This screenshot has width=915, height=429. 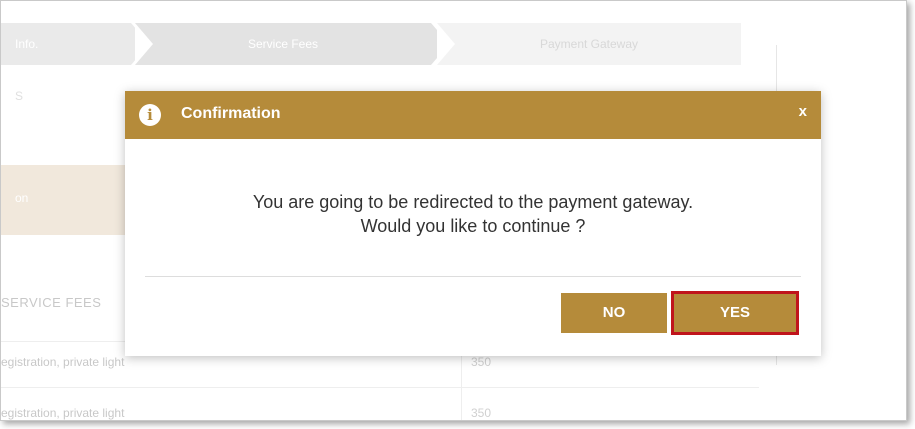 I want to click on dialog-divider, so click(x=473, y=276).